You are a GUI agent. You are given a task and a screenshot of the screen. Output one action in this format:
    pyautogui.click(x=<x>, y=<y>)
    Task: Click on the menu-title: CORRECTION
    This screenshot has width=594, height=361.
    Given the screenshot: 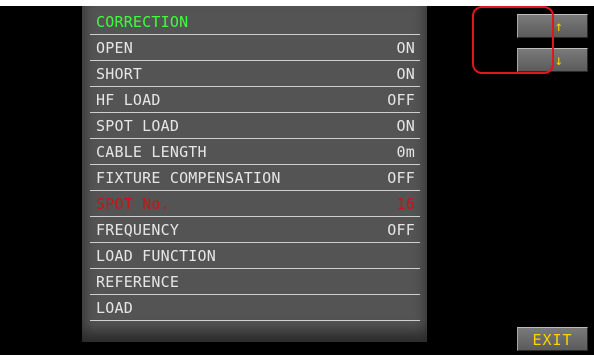 What is the action you would take?
    pyautogui.click(x=255, y=22)
    